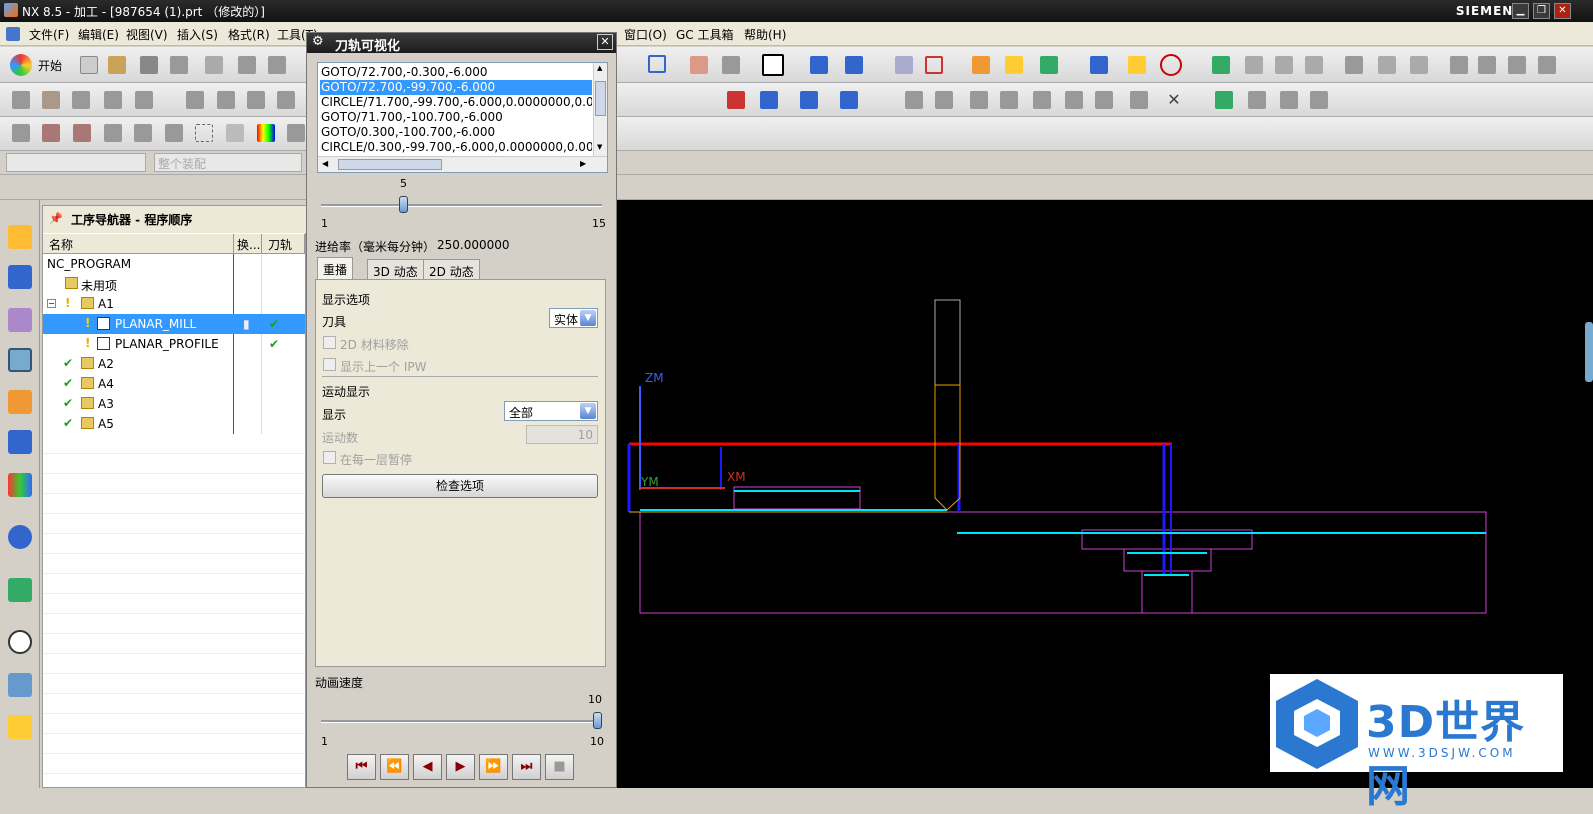 The image size is (1593, 814). I want to click on constraint-nav-icon, so click(20, 277).